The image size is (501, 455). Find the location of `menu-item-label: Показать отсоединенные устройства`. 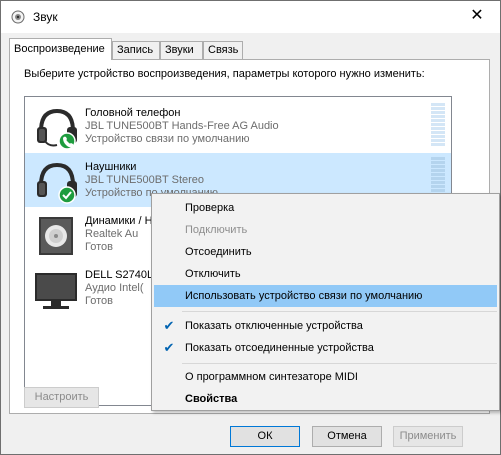

menu-item-label: Показать отсоединенные устройства is located at coordinates (279, 348).